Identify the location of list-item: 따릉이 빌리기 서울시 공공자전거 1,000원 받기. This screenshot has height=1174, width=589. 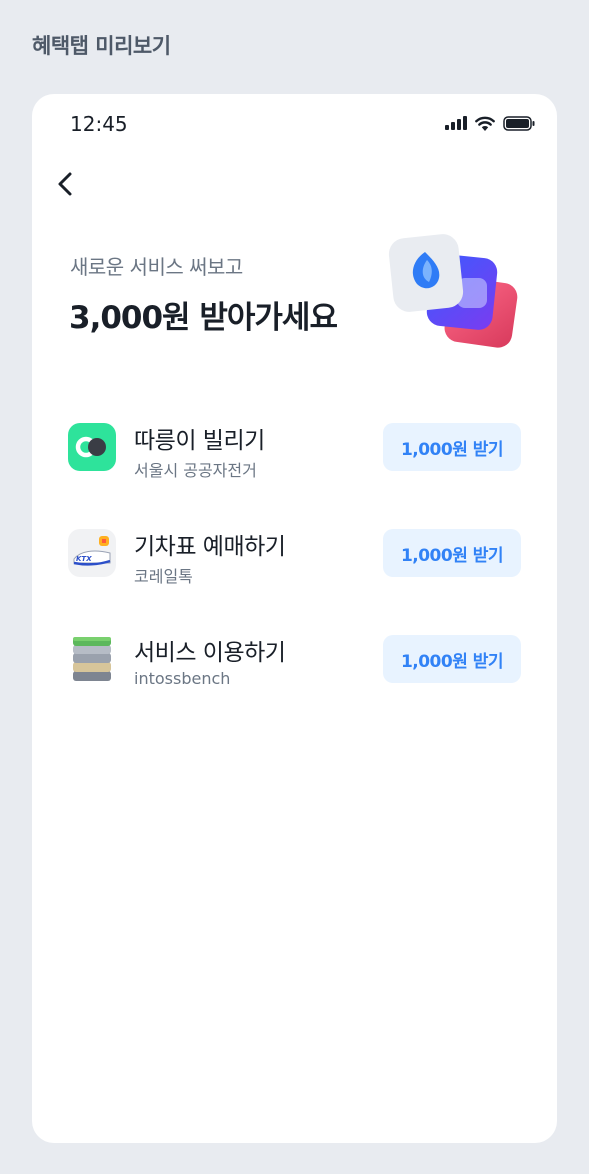
(294, 447).